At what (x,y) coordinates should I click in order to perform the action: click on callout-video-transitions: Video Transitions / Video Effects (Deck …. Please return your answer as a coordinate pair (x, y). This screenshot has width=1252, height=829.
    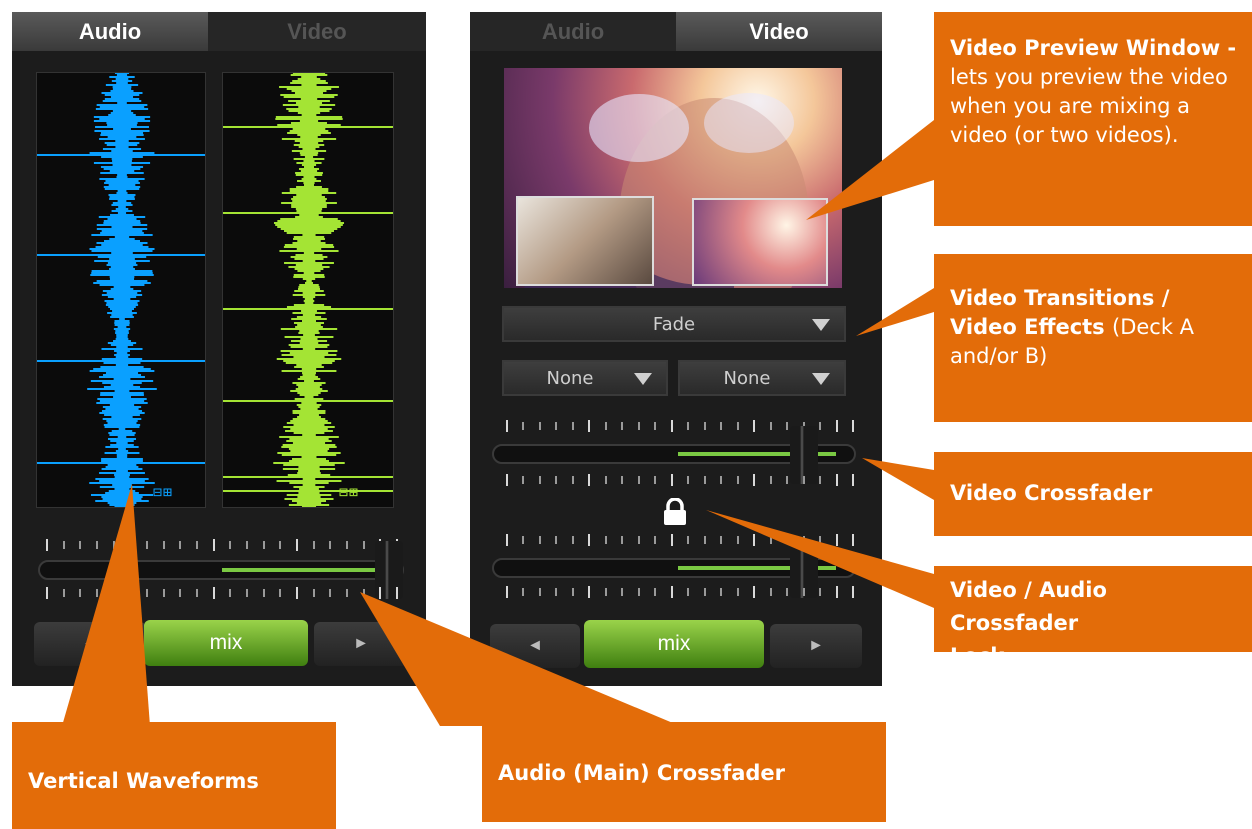
    Looking at the image, I should click on (1093, 338).